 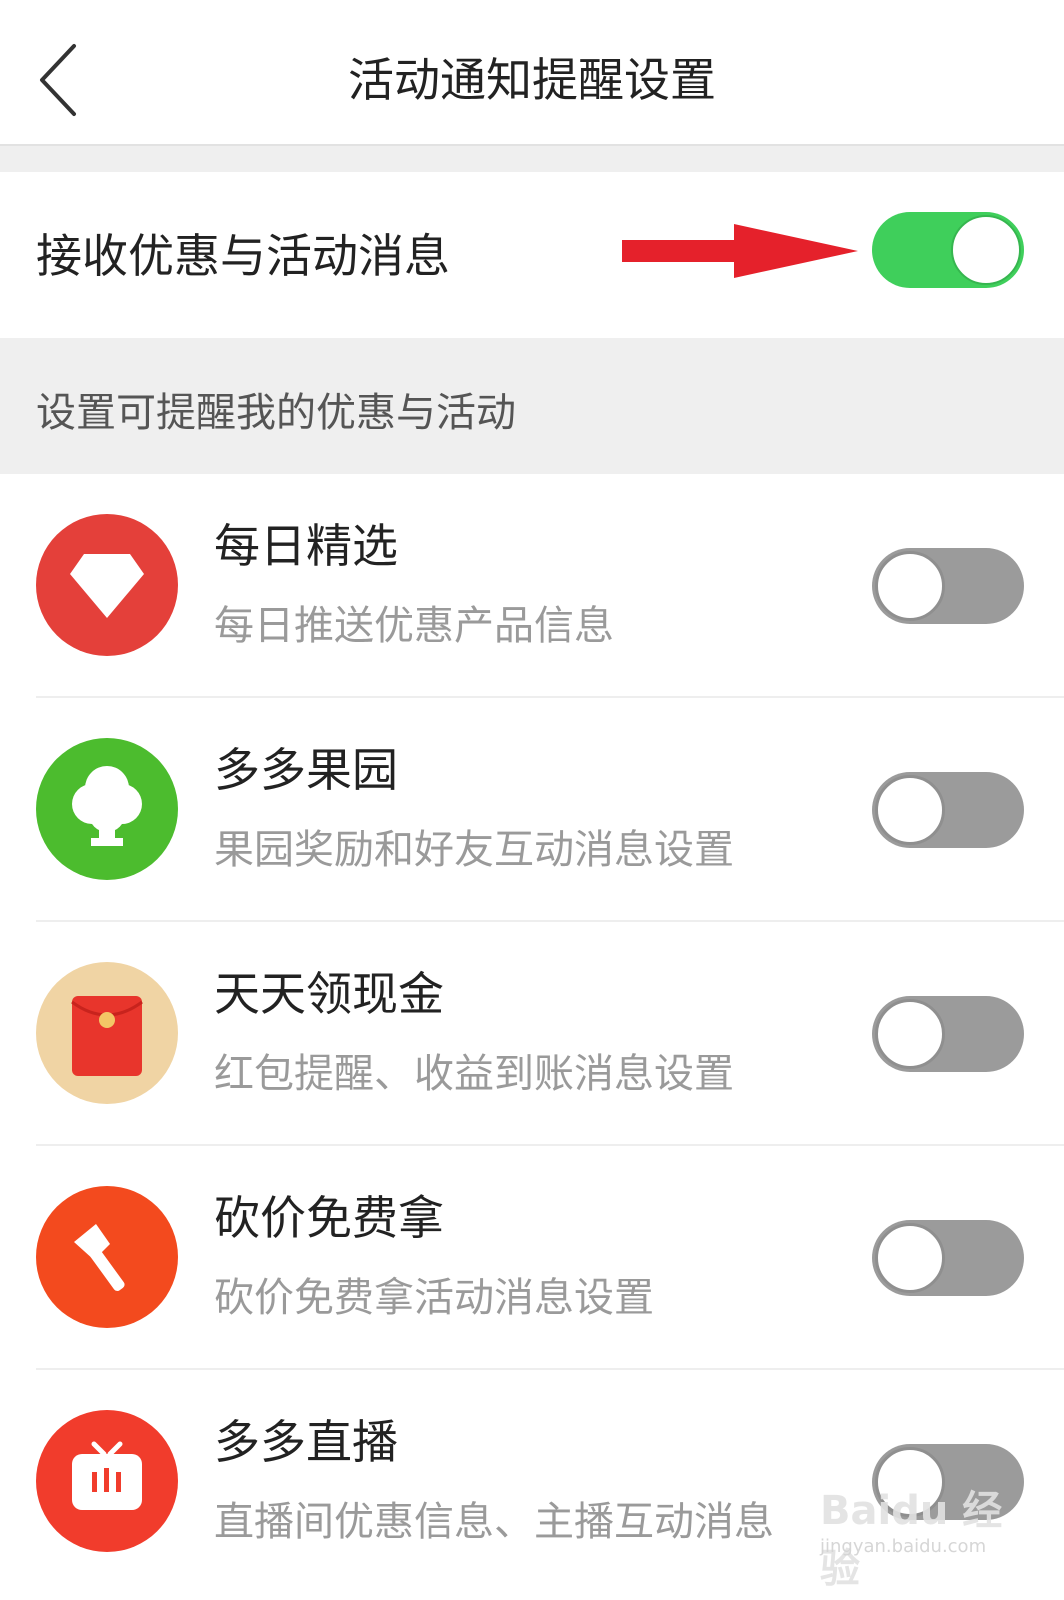 I want to click on receive-promotions-toggle, so click(x=948, y=250).